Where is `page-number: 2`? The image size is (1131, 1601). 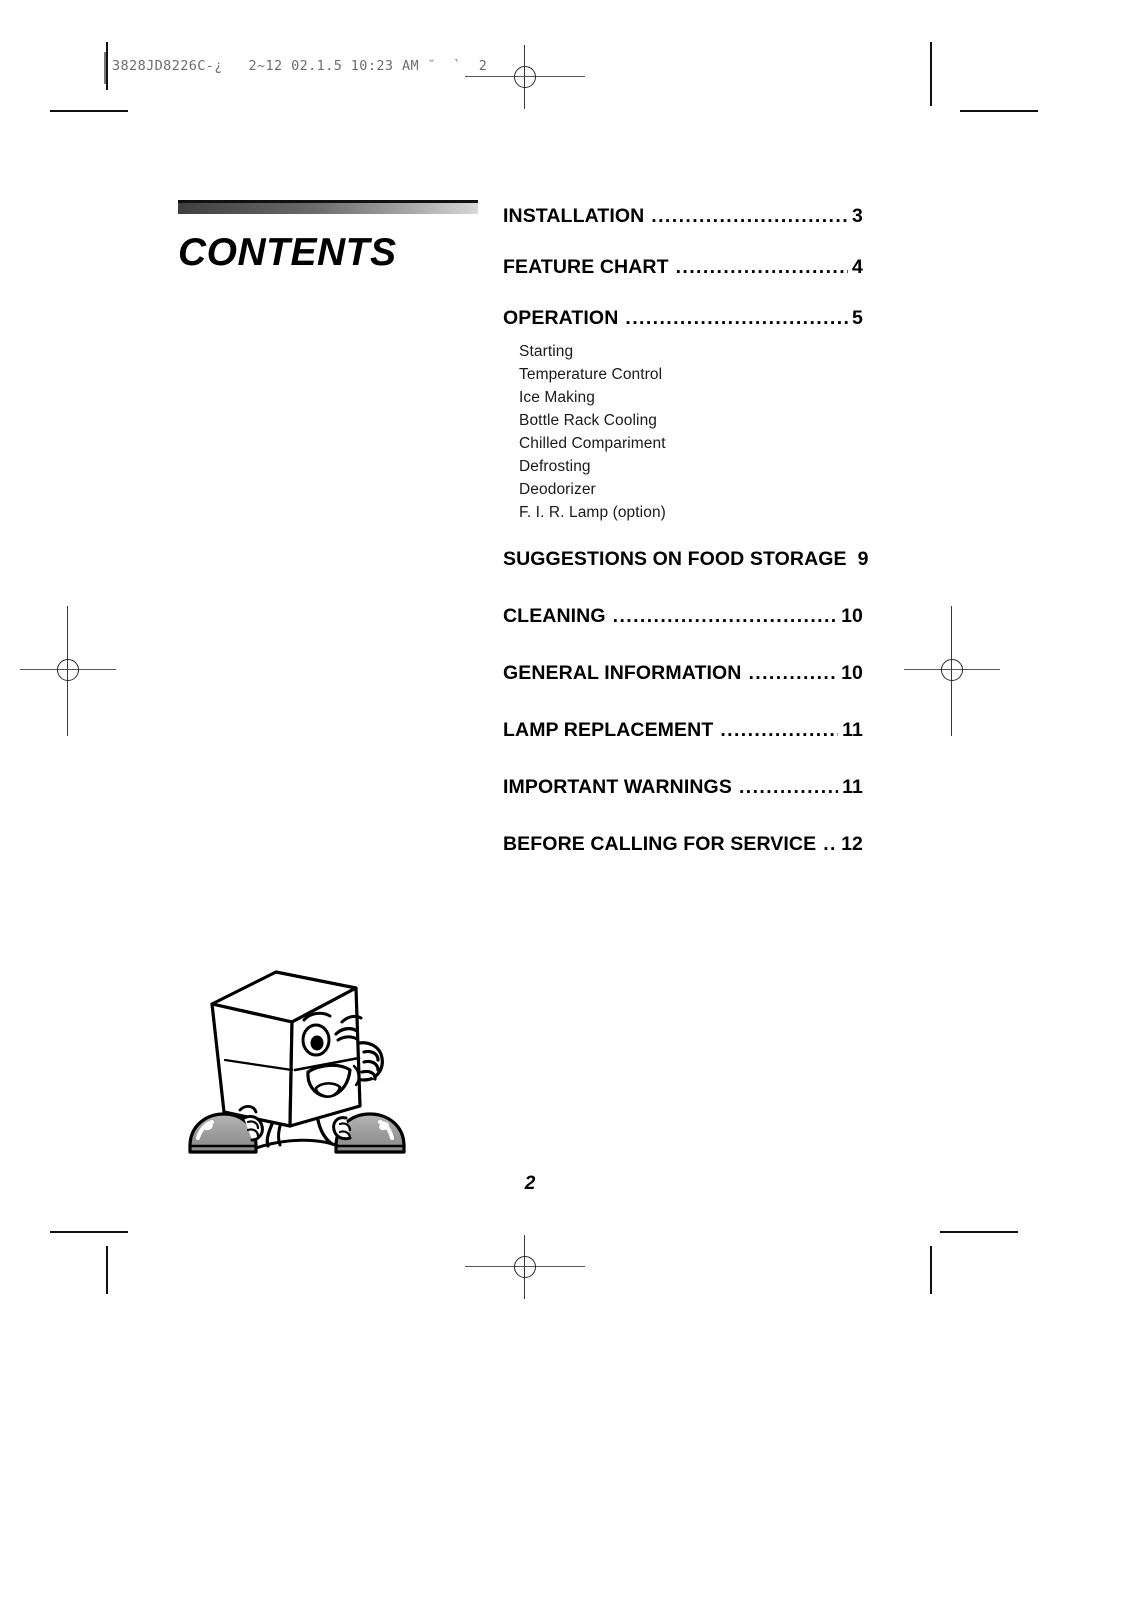 page-number: 2 is located at coordinates (530, 1183).